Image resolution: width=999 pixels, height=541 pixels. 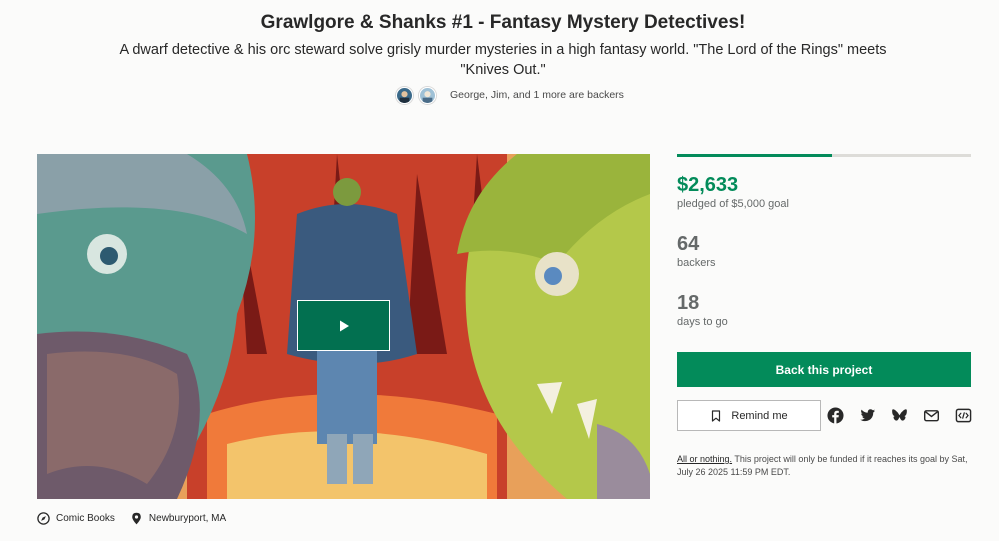 I want to click on project-meta: Comic Books Newburyport, MA, so click(x=139, y=518).